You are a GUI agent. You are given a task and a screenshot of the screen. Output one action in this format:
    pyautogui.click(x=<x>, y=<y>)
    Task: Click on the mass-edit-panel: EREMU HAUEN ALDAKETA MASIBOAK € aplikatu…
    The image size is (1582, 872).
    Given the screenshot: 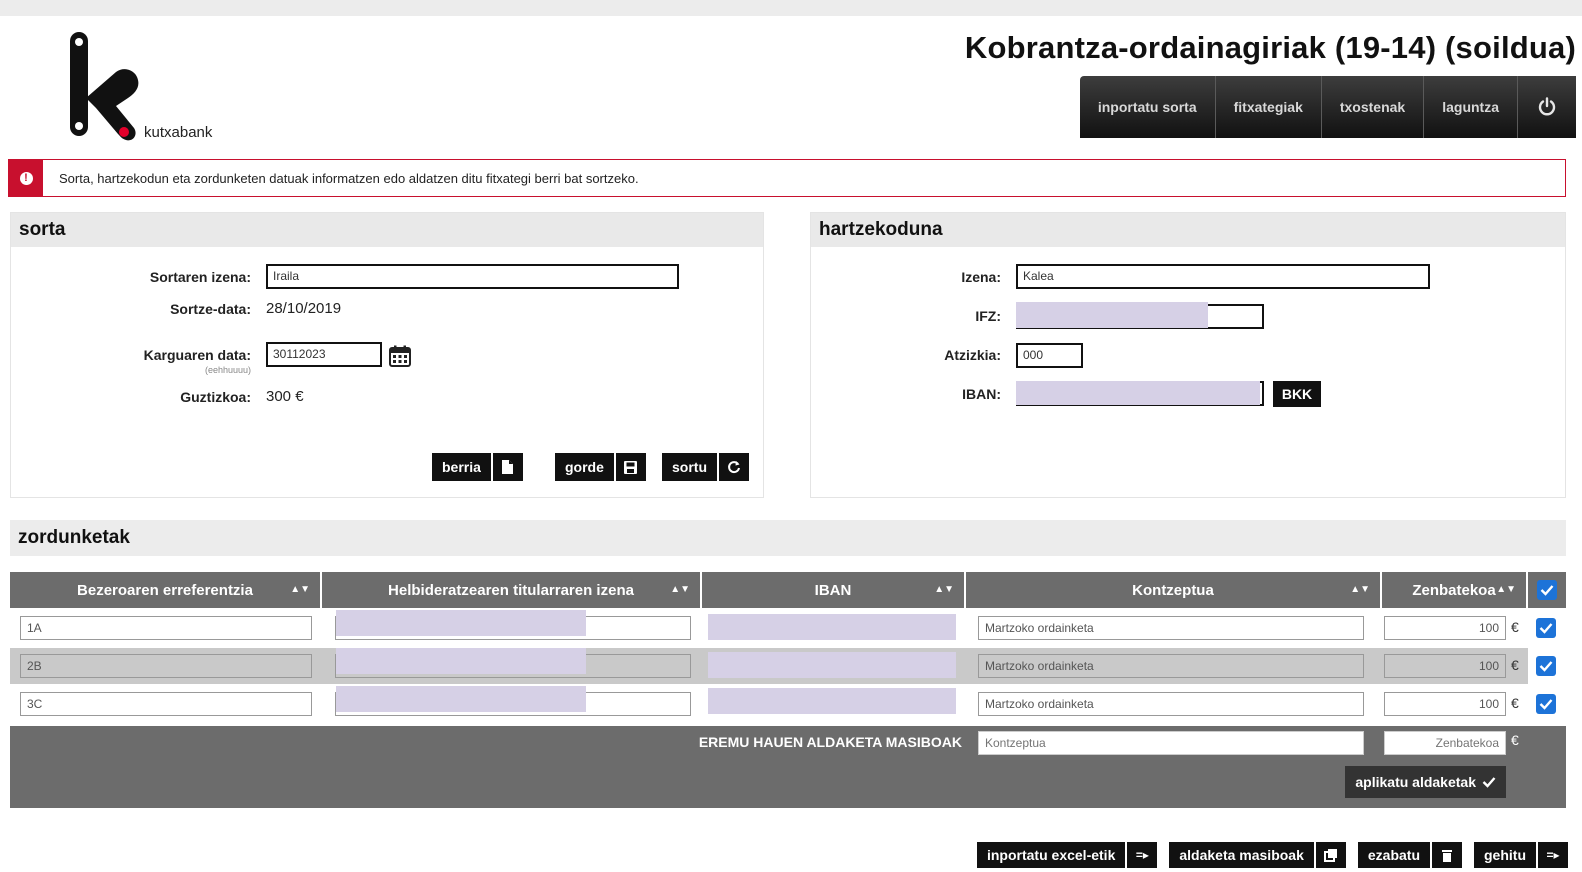 What is the action you would take?
    pyautogui.click(x=788, y=767)
    